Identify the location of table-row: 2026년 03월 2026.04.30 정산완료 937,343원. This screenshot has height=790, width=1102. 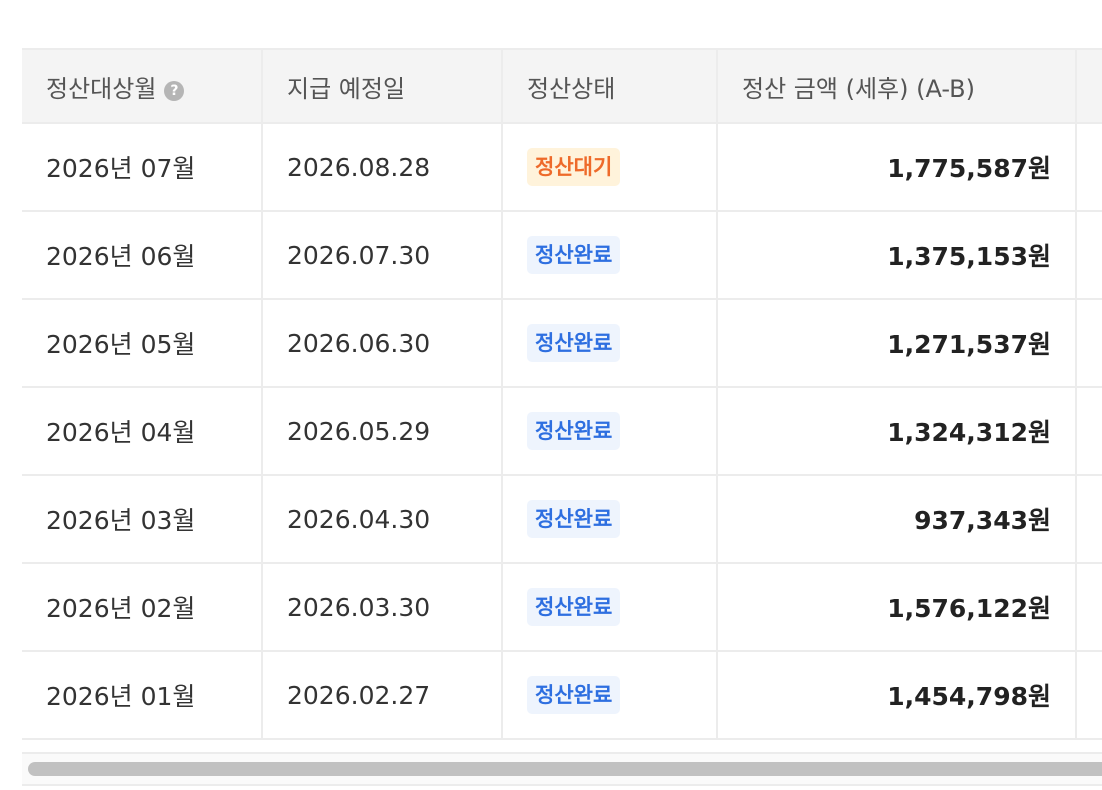
(562, 519).